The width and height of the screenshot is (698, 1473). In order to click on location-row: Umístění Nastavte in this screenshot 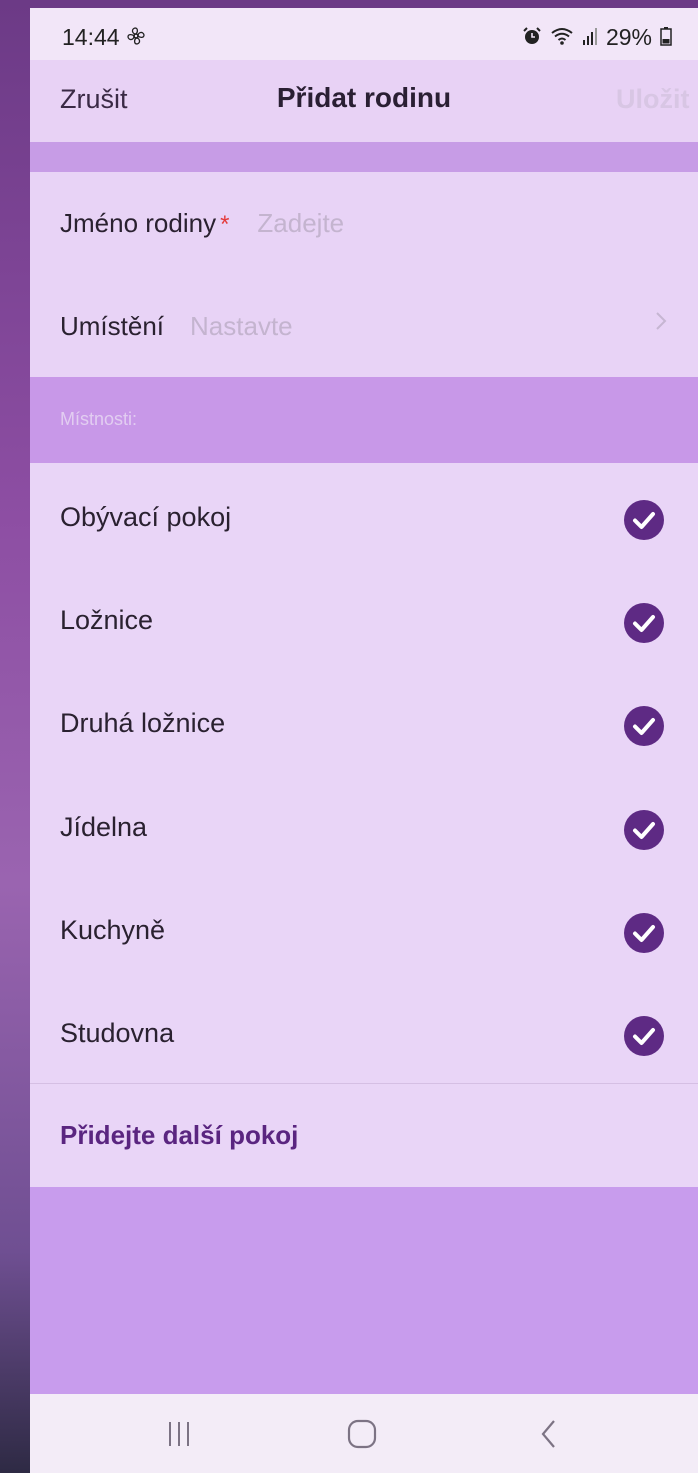, I will do `click(364, 326)`.